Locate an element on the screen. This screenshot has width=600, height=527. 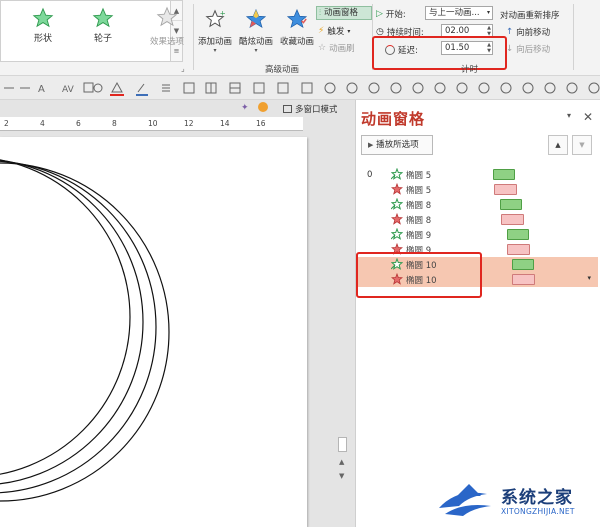
gallery-label: 轮子 is located at coordinates (102, 39).